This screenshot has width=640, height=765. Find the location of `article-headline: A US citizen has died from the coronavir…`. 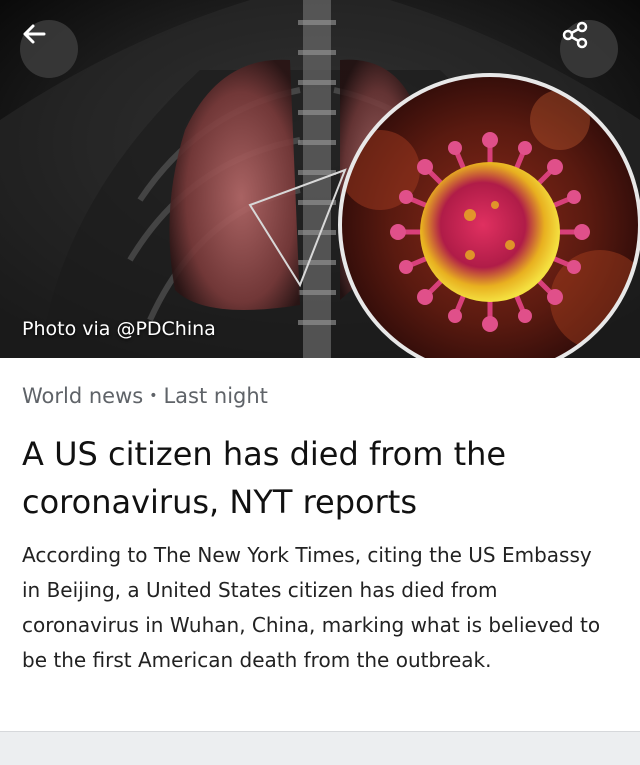

article-headline: A US citizen has died from the coronavir… is located at coordinates (317, 478).